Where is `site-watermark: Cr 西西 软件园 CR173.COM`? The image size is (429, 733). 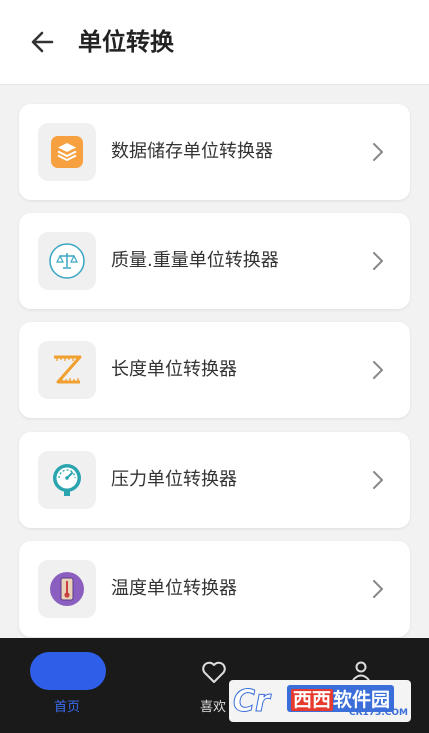
site-watermark: Cr 西西 软件园 CR173.COM is located at coordinates (320, 701).